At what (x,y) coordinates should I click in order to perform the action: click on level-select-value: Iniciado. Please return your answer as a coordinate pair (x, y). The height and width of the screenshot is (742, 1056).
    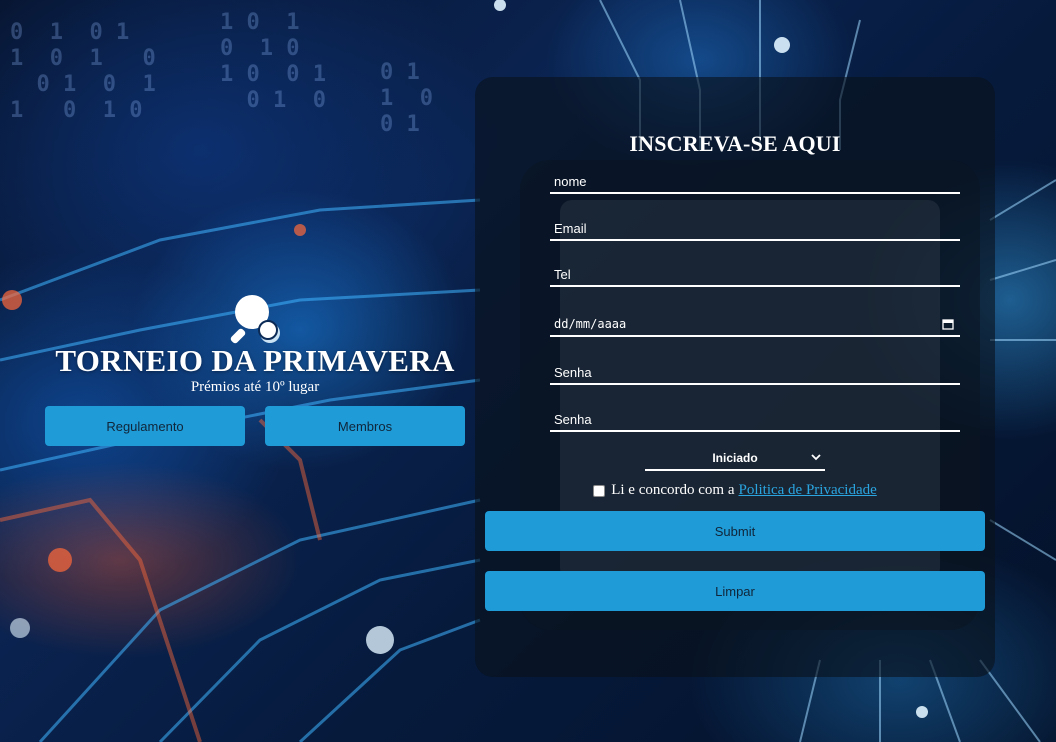
    Looking at the image, I should click on (735, 457).